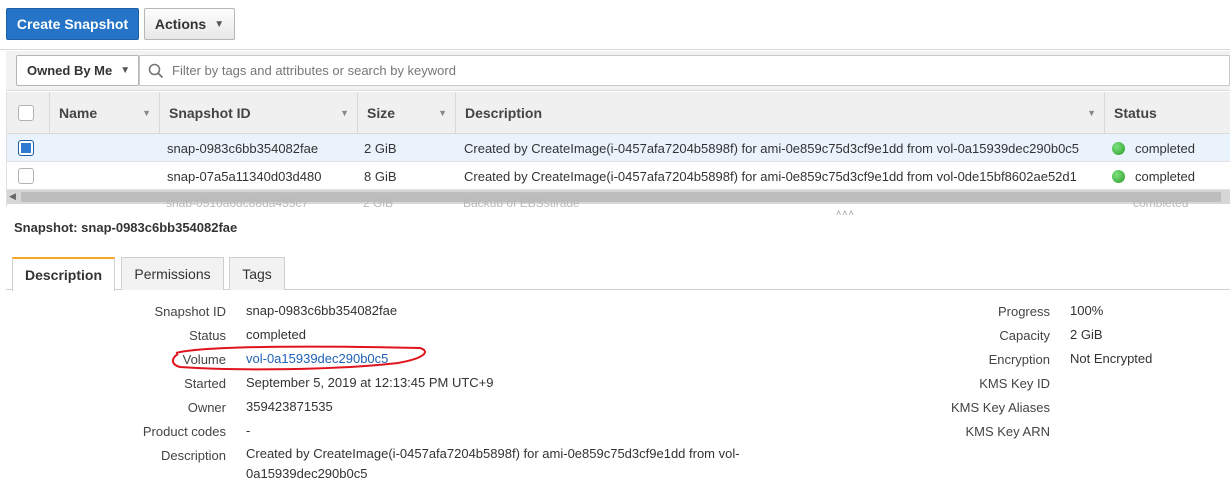 The width and height of the screenshot is (1230, 490). What do you see at coordinates (276, 334) in the screenshot?
I see `value-status: completed` at bounding box center [276, 334].